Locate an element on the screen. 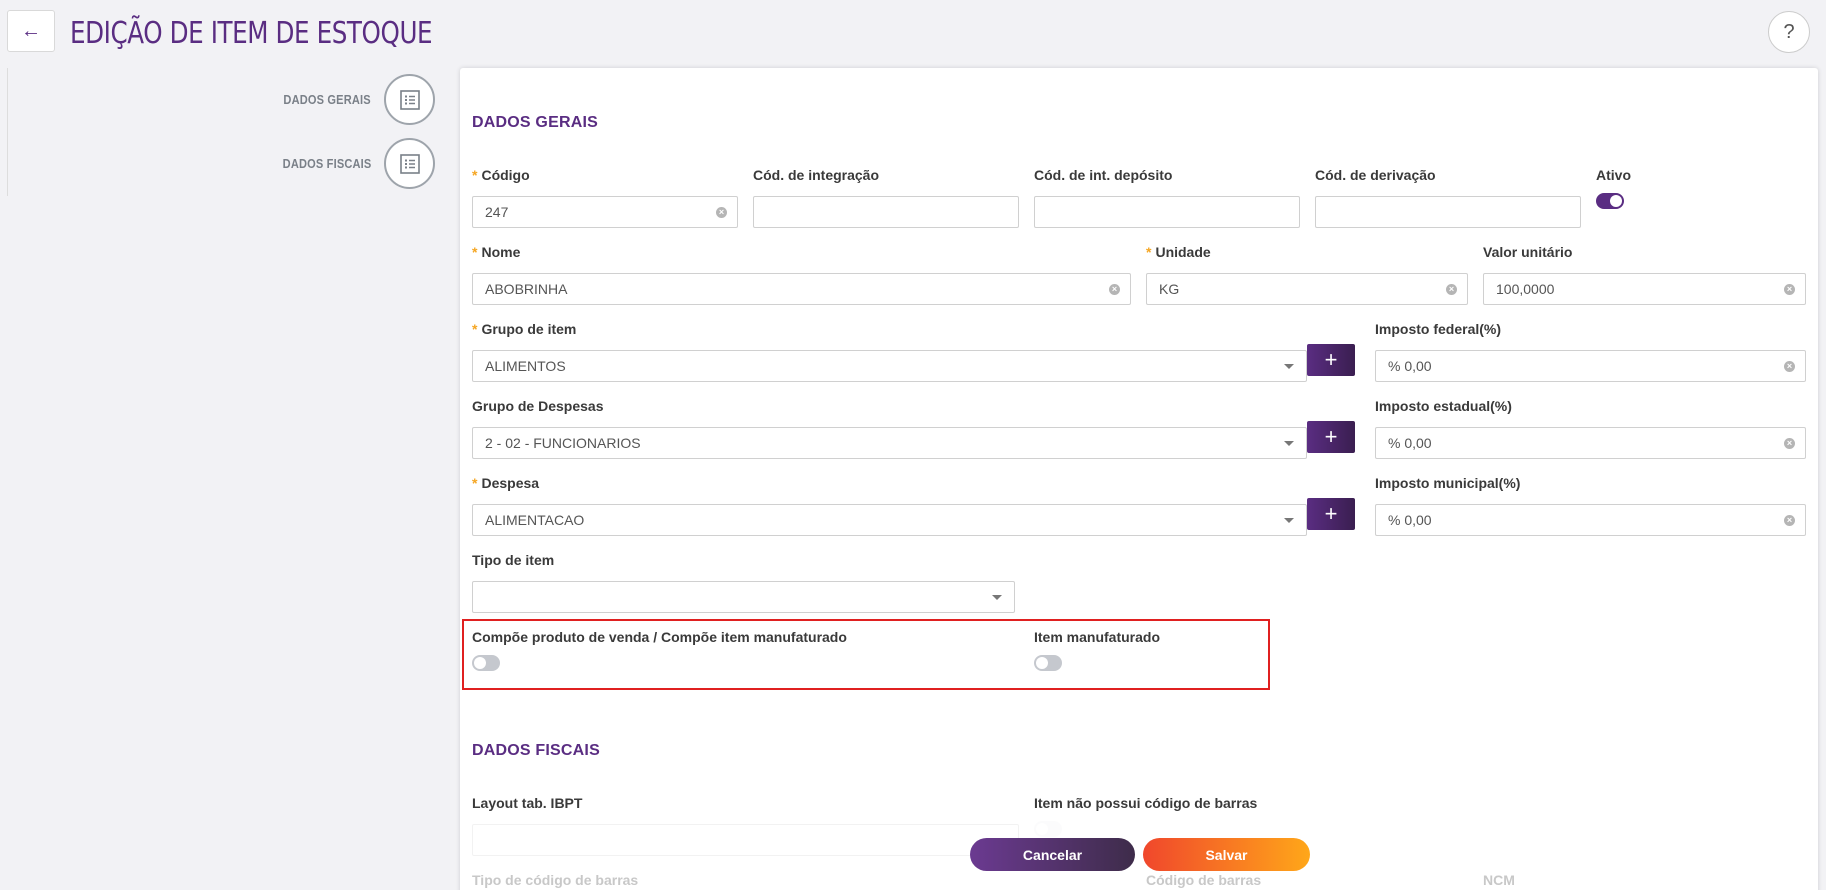  action-bar: Cancelar Salvar is located at coordinates (1140, 854).